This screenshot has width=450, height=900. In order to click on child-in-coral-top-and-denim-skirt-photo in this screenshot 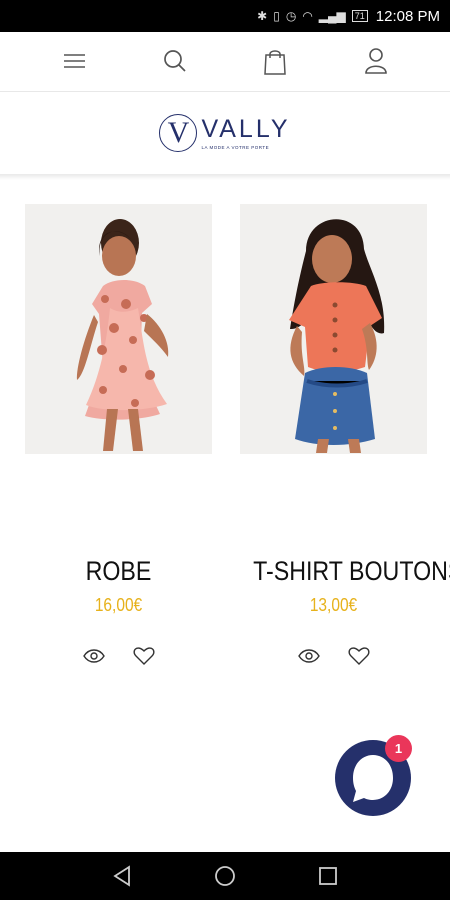, I will do `click(333, 329)`.